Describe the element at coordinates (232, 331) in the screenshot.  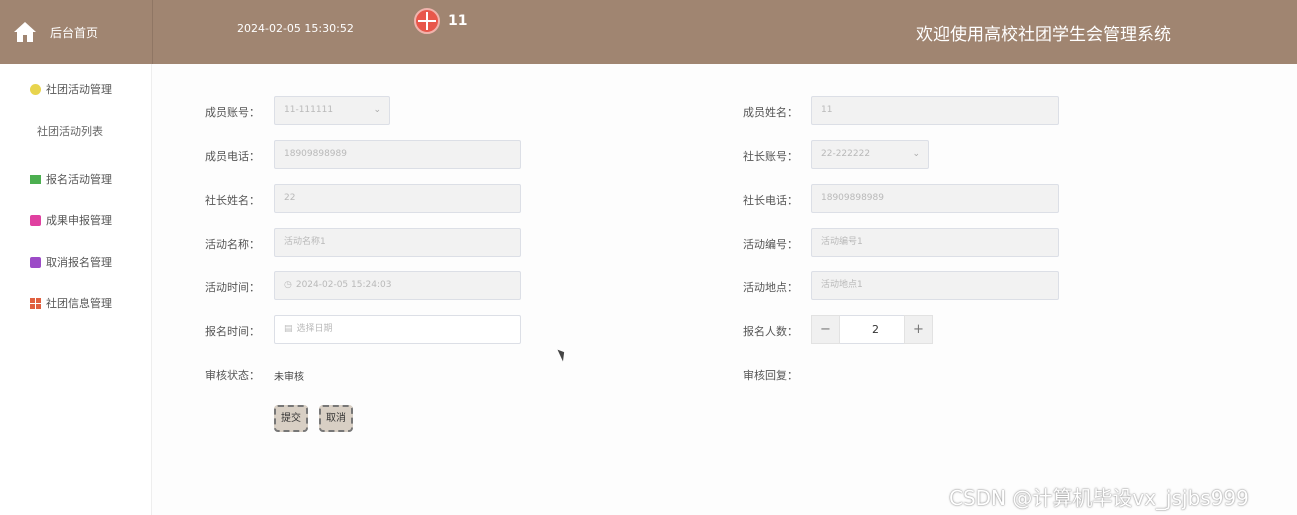
I see `signup-time-label: 报名时间：` at that location.